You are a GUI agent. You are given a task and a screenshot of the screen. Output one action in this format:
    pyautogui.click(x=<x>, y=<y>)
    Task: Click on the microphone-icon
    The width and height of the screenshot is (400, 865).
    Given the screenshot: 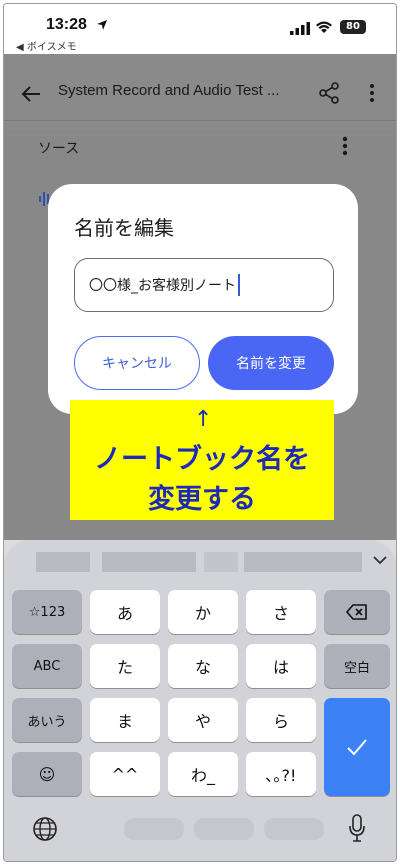 What is the action you would take?
    pyautogui.click(x=357, y=828)
    